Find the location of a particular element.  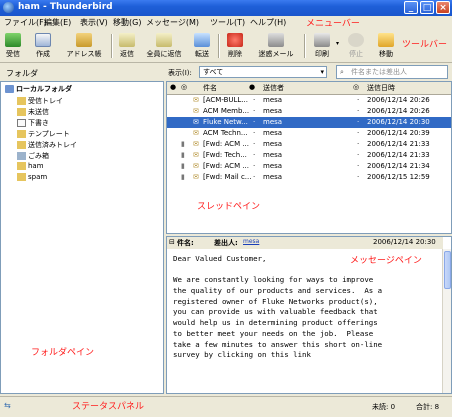

print-dropdown-arrow-icon: ▾ is located at coordinates (337, 43).